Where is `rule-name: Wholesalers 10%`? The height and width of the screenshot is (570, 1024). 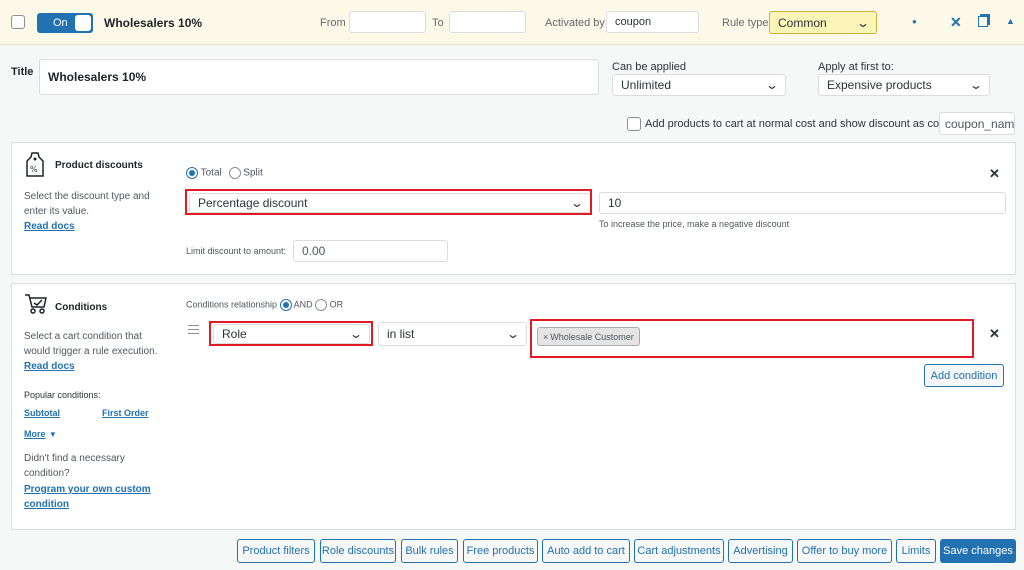
rule-name: Wholesalers 10% is located at coordinates (153, 23).